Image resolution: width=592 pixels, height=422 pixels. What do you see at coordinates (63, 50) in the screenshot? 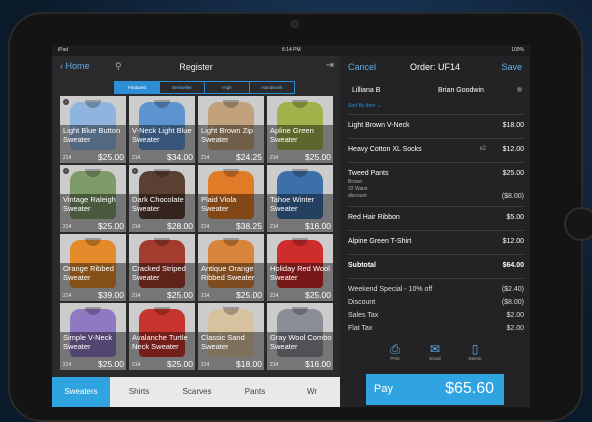
I see `carrier-label: iPad` at bounding box center [63, 50].